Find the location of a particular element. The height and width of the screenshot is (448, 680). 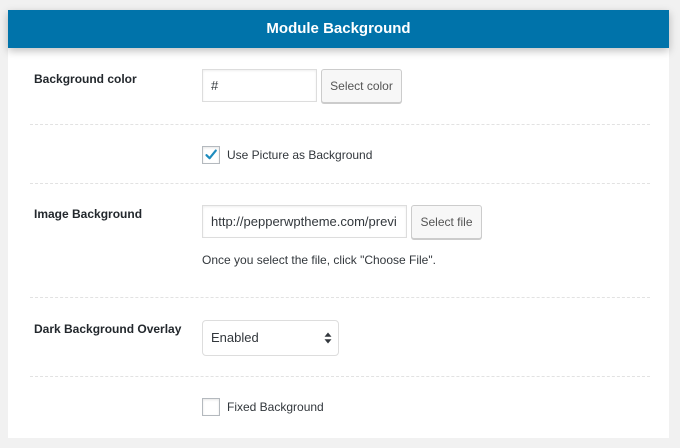

fixed-background-label: Fixed Background is located at coordinates (275, 407).